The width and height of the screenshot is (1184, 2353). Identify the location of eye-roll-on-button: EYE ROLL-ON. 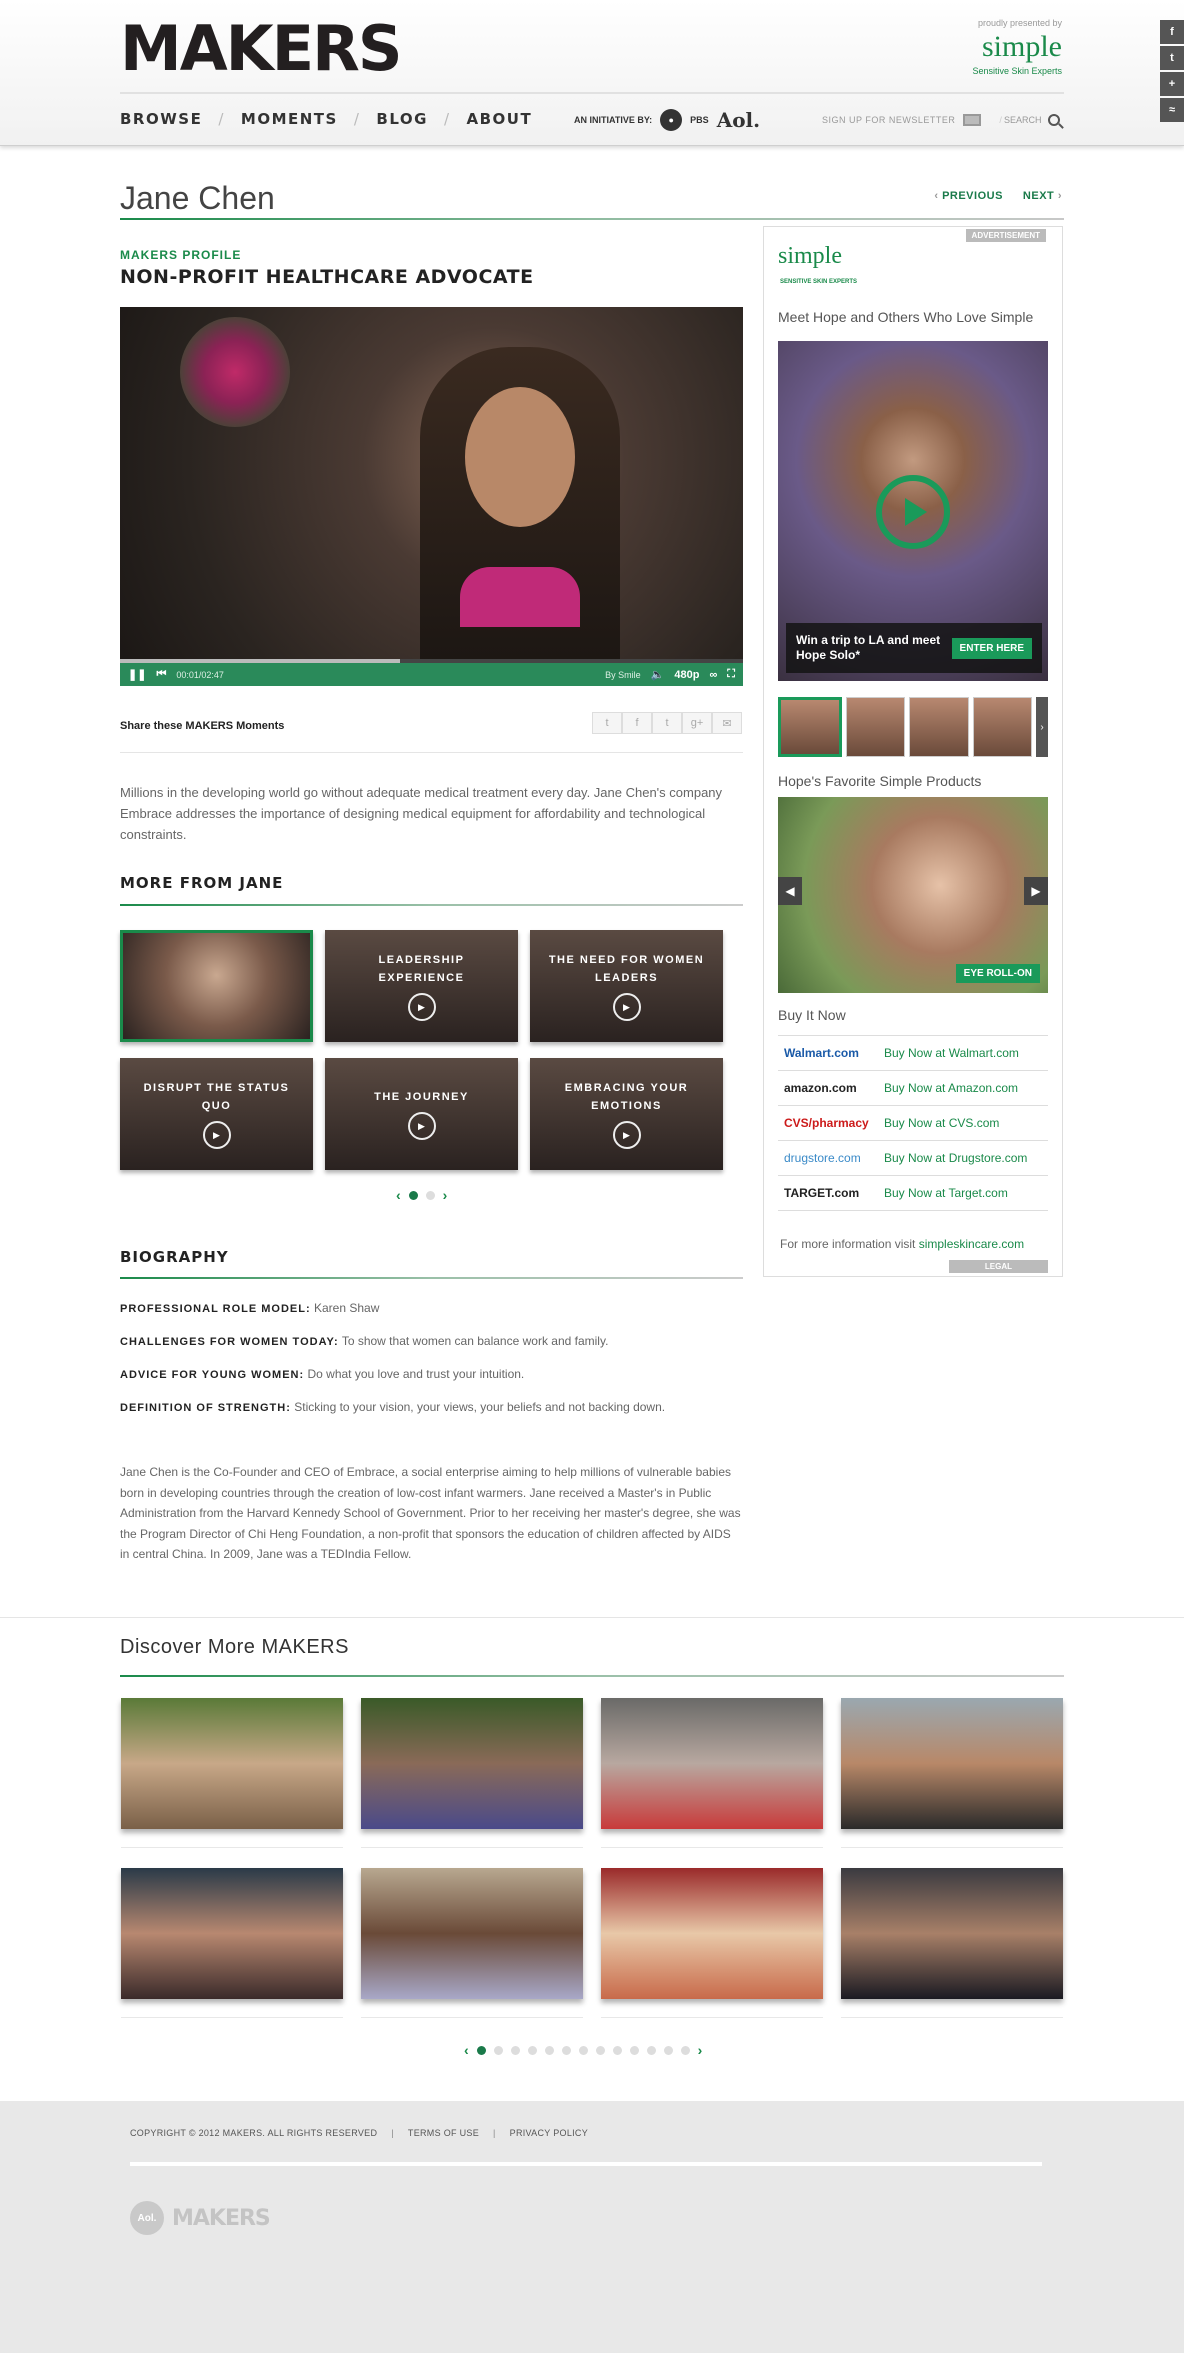
(997, 973).